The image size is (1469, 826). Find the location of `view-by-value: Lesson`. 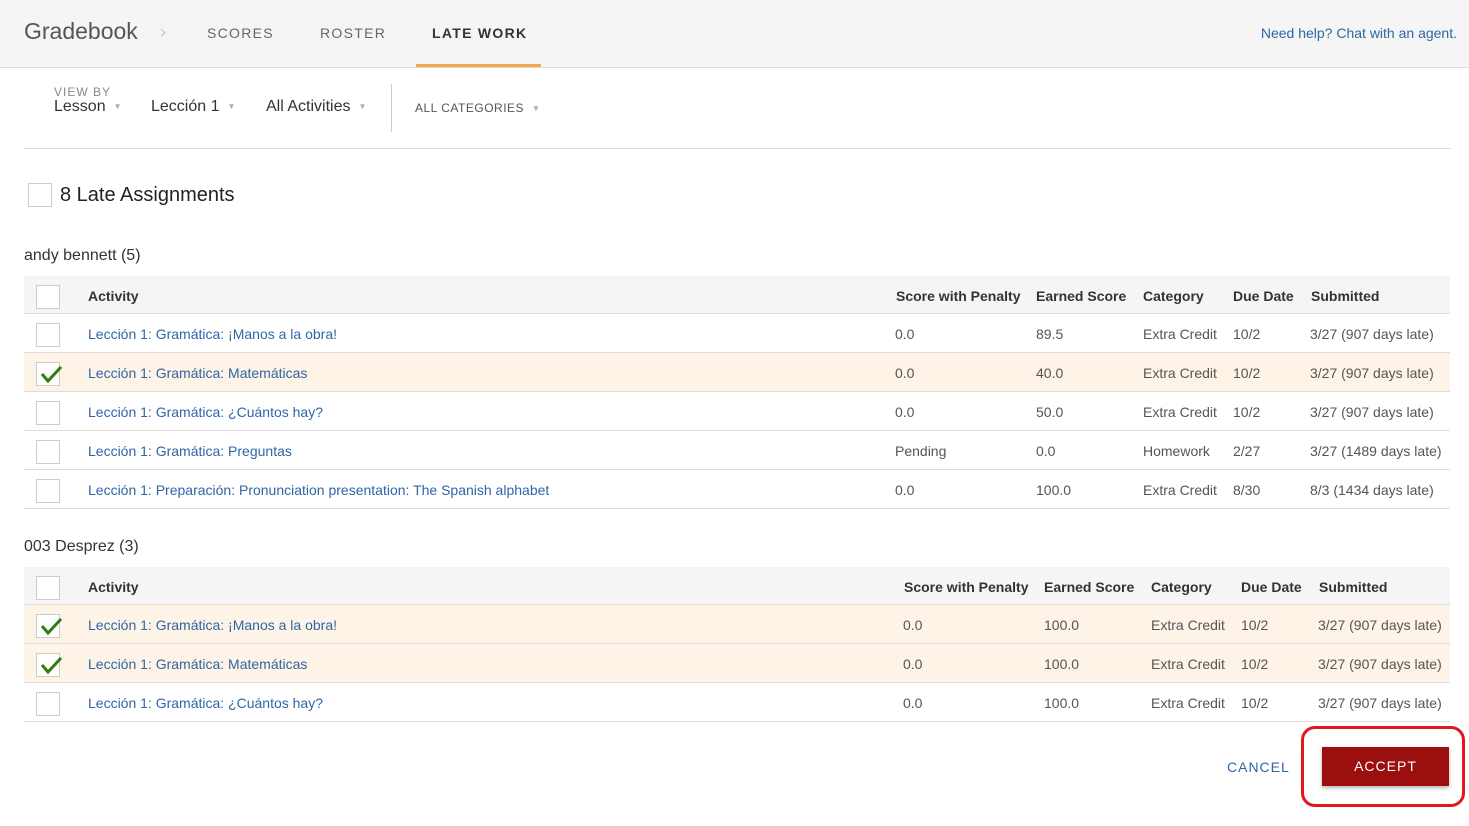

view-by-value: Lesson is located at coordinates (80, 106).